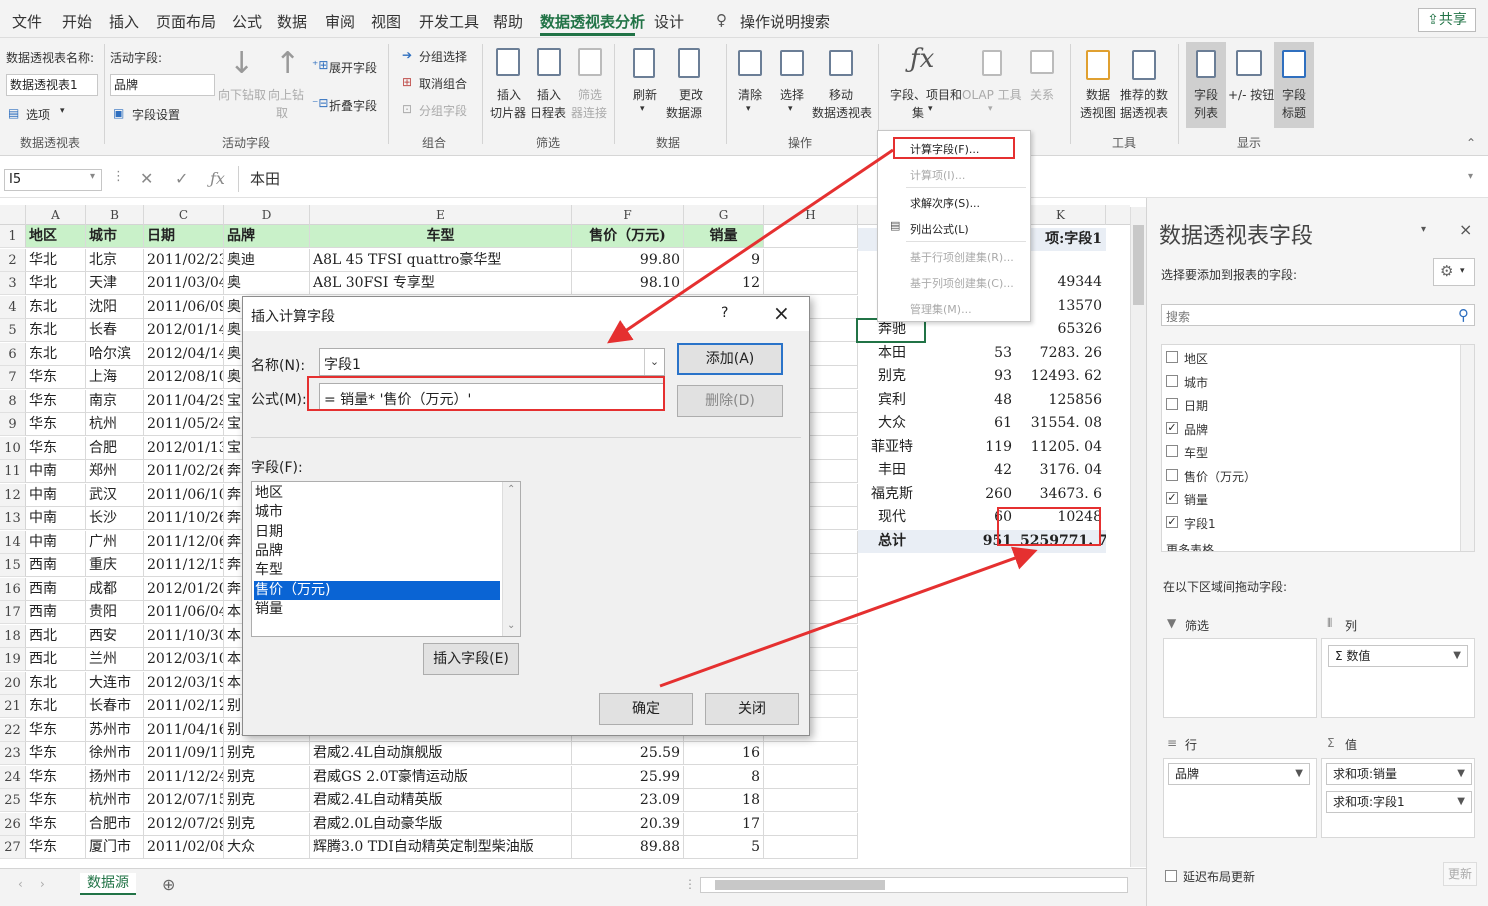  Describe the element at coordinates (1061, 447) in the screenshot. I see `pivot-row-sum: 11205. 04` at that location.